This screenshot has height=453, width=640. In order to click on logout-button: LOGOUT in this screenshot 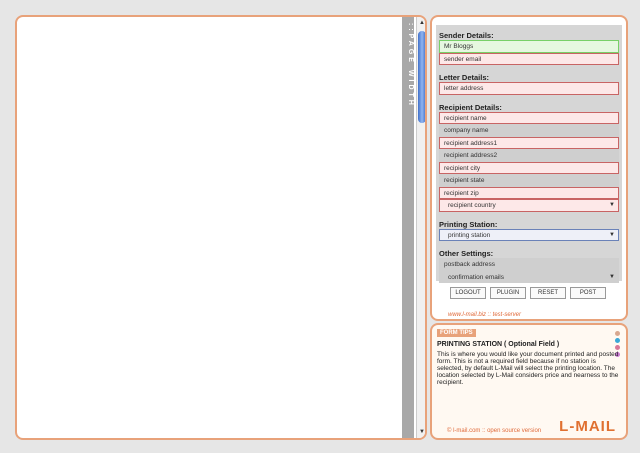, I will do `click(468, 293)`.